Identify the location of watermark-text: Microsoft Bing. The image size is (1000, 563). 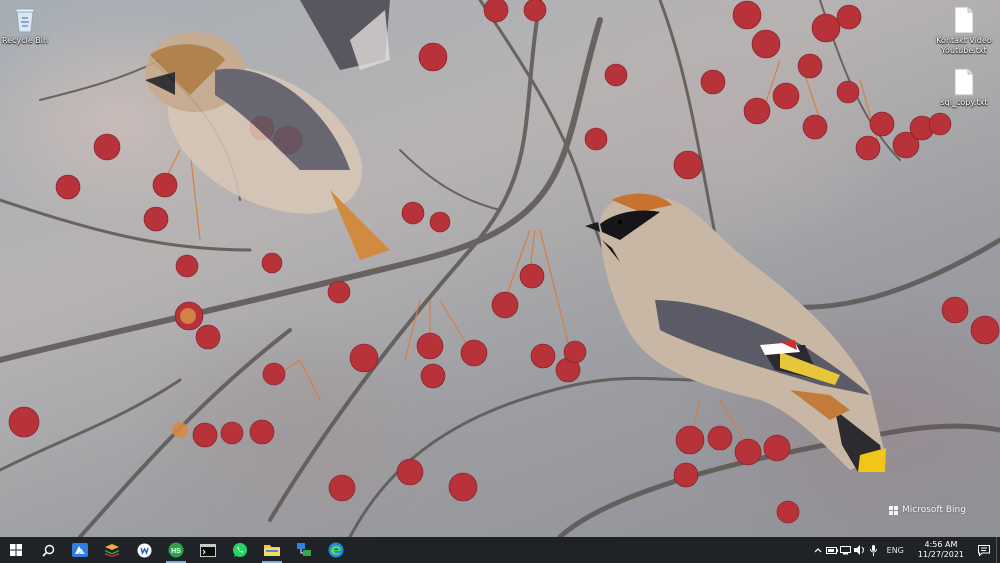
(934, 510).